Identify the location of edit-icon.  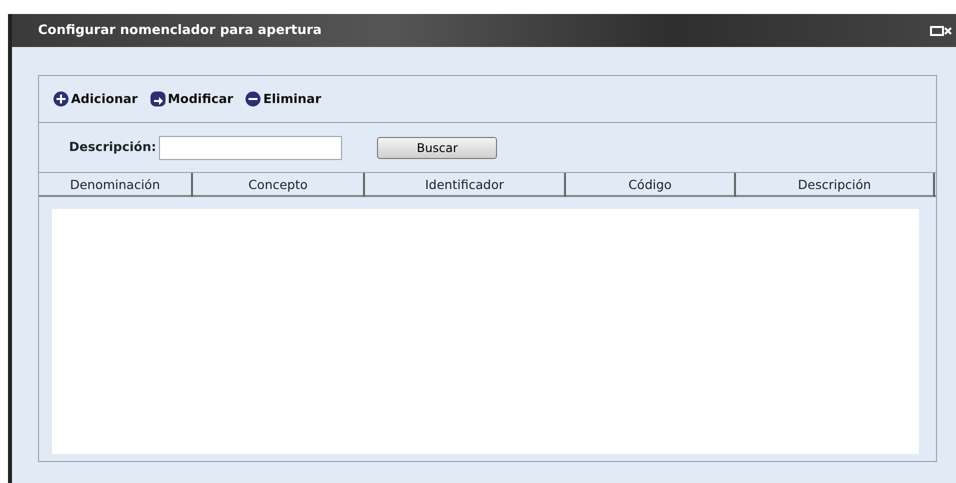
(158, 99).